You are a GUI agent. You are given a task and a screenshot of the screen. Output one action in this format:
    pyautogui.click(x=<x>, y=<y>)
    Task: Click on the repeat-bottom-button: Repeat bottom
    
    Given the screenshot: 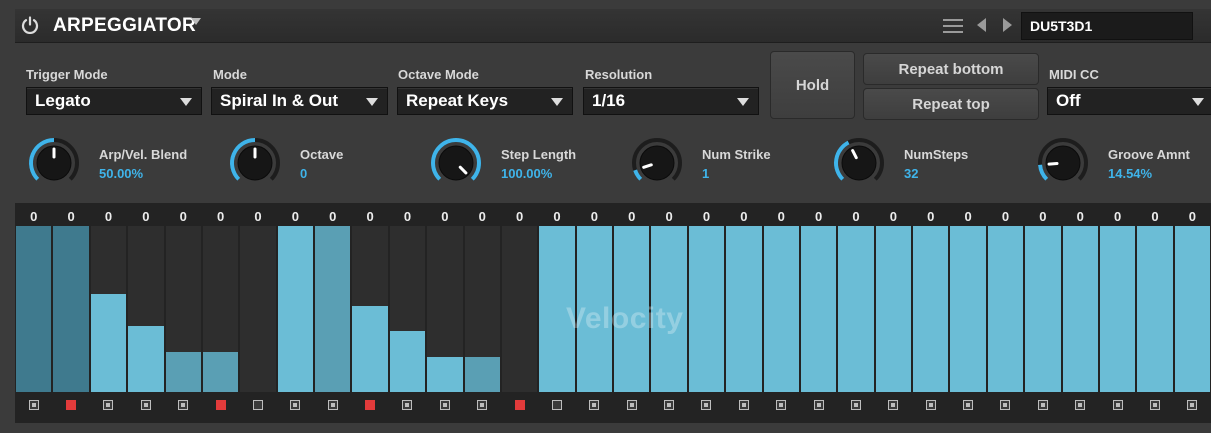 What is the action you would take?
    pyautogui.click(x=951, y=69)
    